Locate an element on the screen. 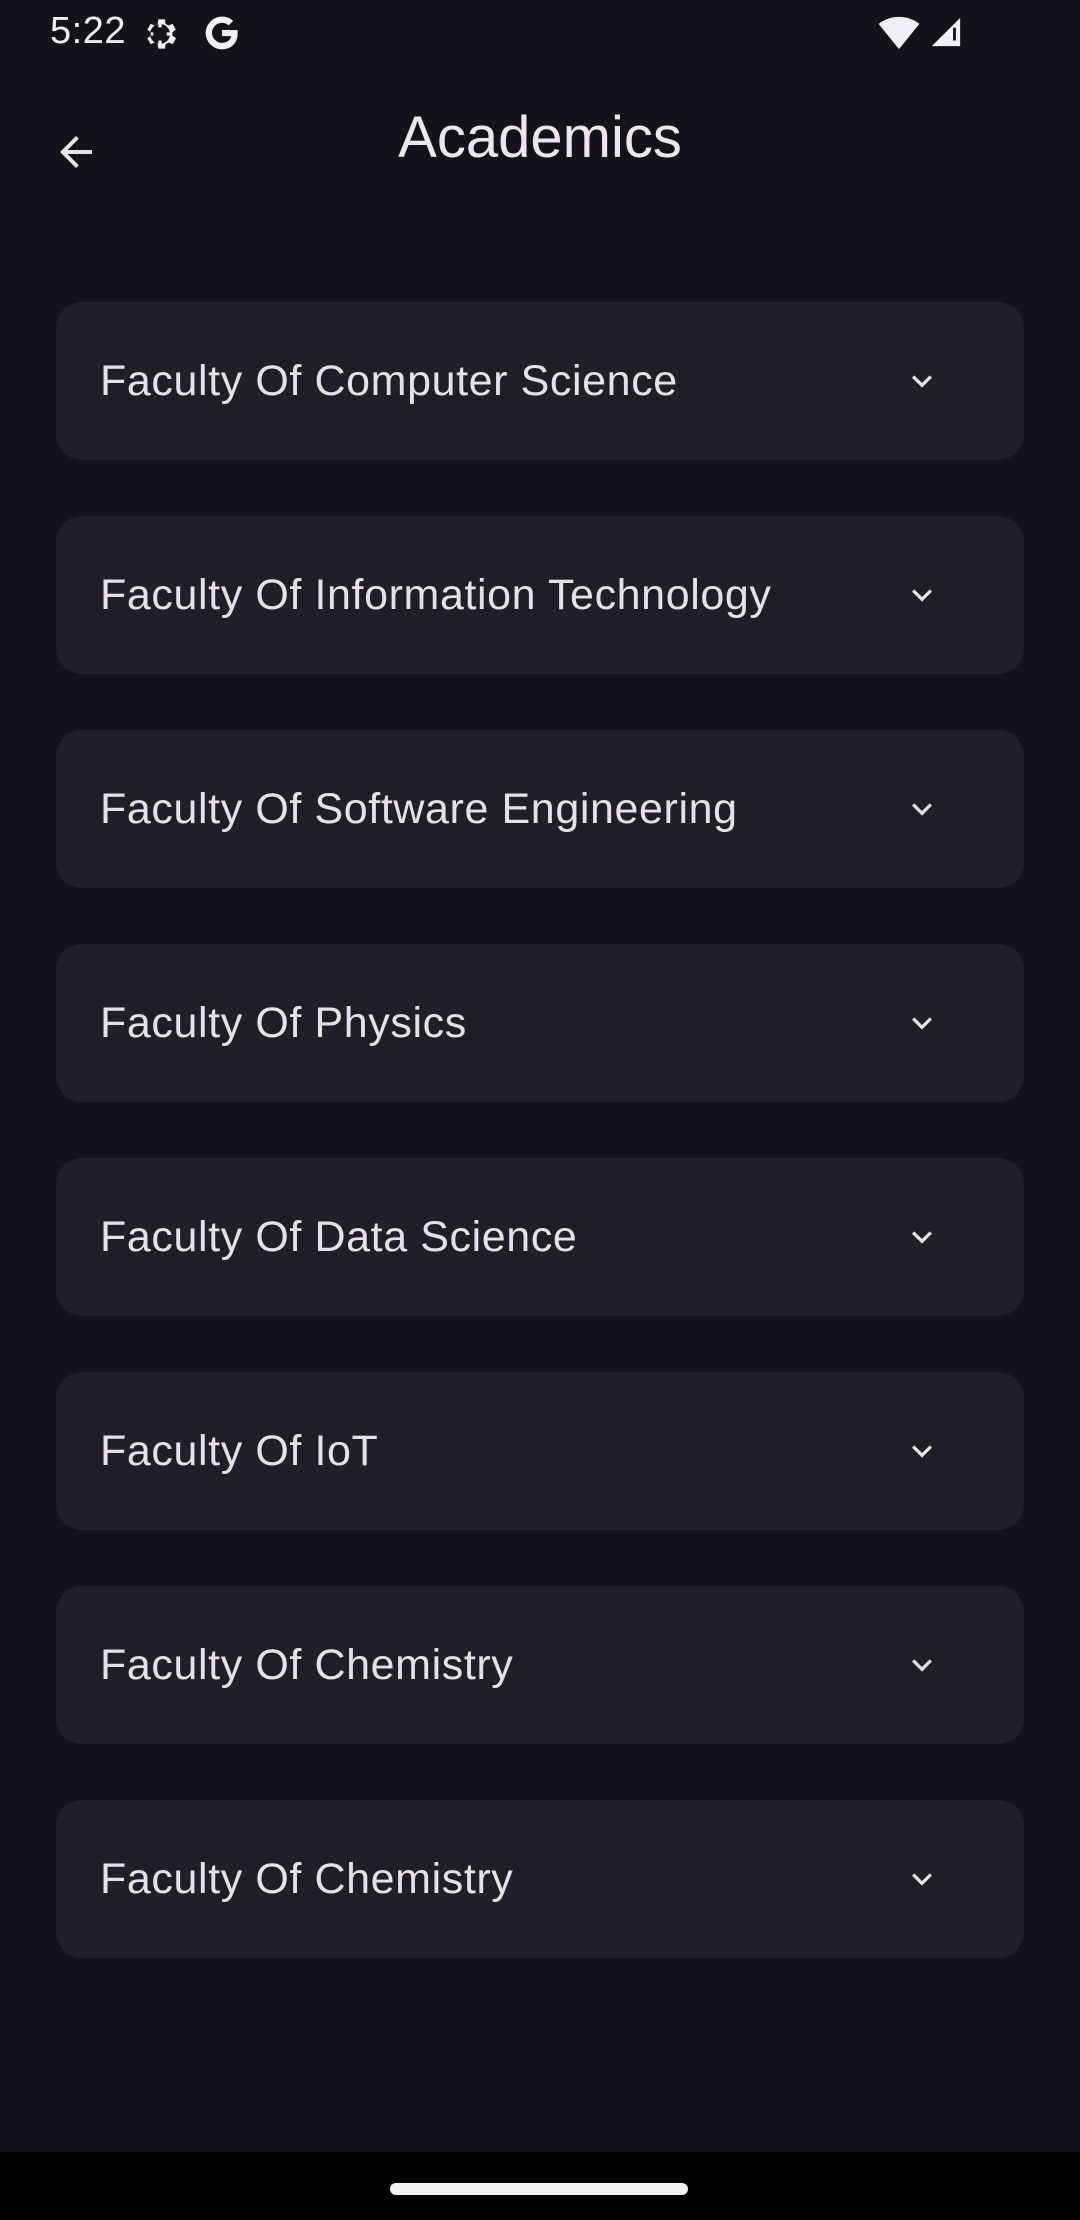 The height and width of the screenshot is (2220, 1080). settings-icon is located at coordinates (161, 34).